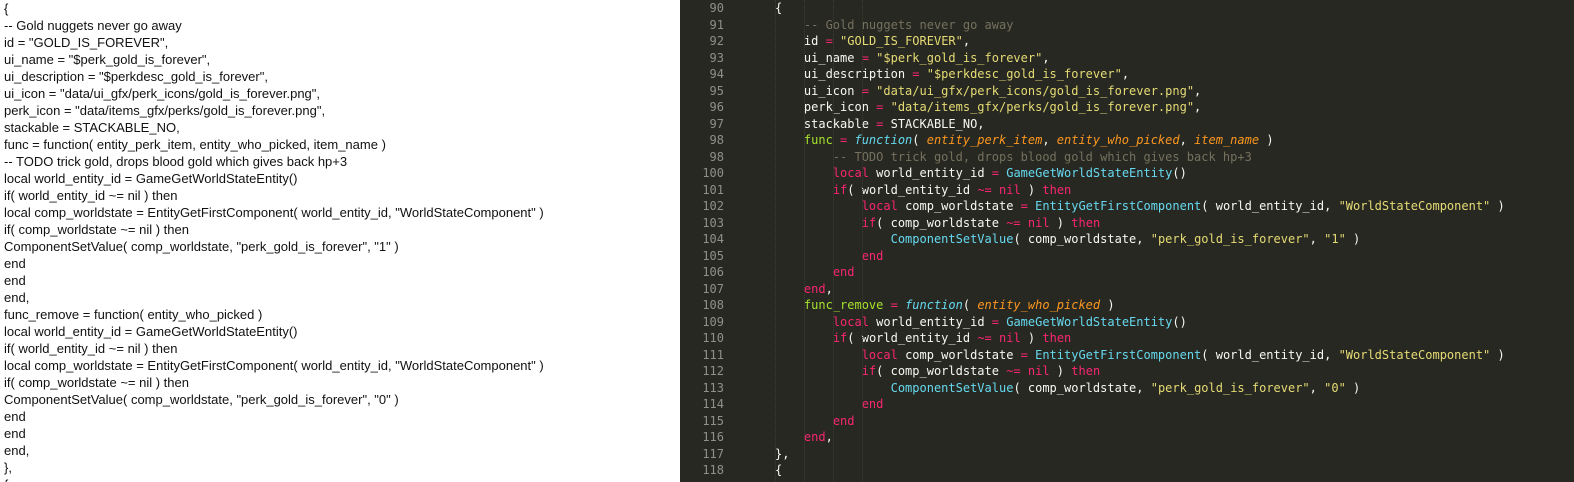  I want to click on code-token: "1", so click(1335, 239).